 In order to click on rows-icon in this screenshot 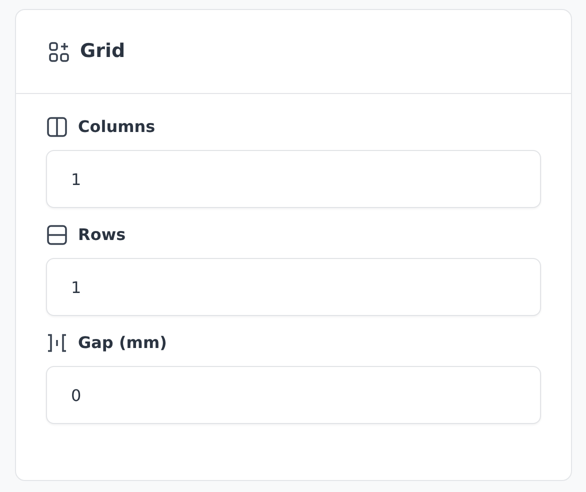, I will do `click(57, 235)`.